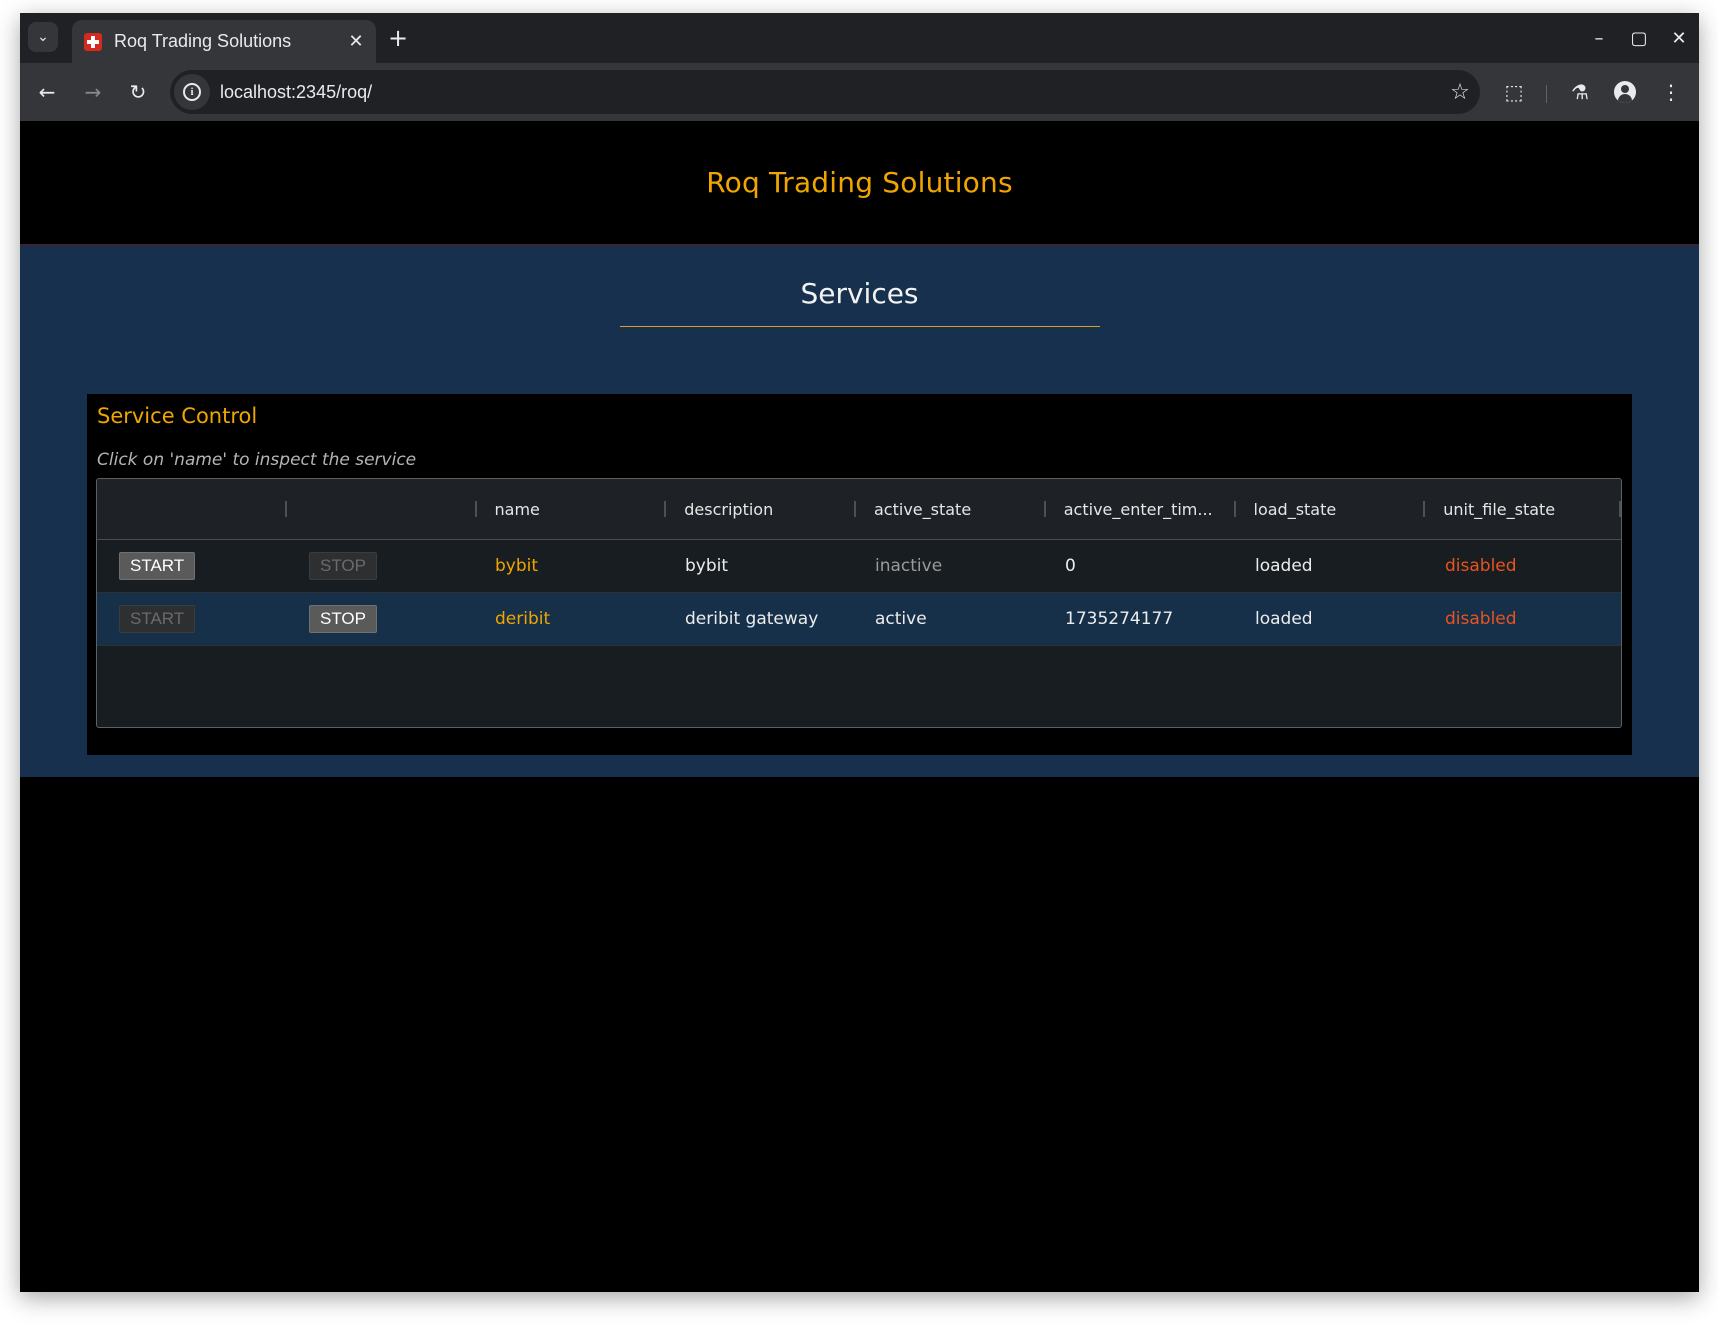  Describe the element at coordinates (860, 326) in the screenshot. I see `section-divider` at that location.